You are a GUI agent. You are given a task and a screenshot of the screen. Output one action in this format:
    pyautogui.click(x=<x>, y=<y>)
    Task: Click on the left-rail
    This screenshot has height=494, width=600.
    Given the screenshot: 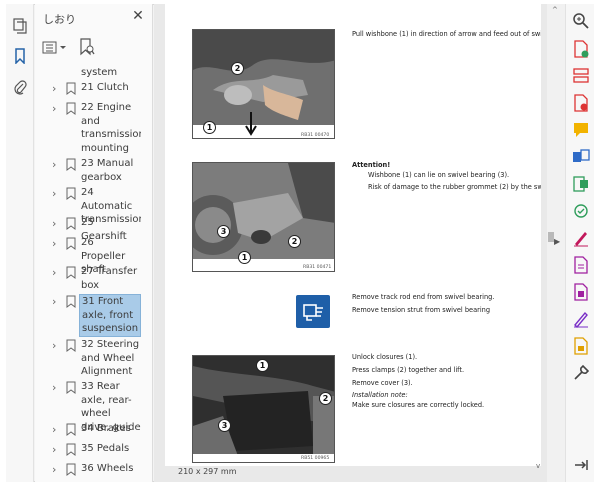 What is the action you would take?
    pyautogui.click(x=20, y=243)
    